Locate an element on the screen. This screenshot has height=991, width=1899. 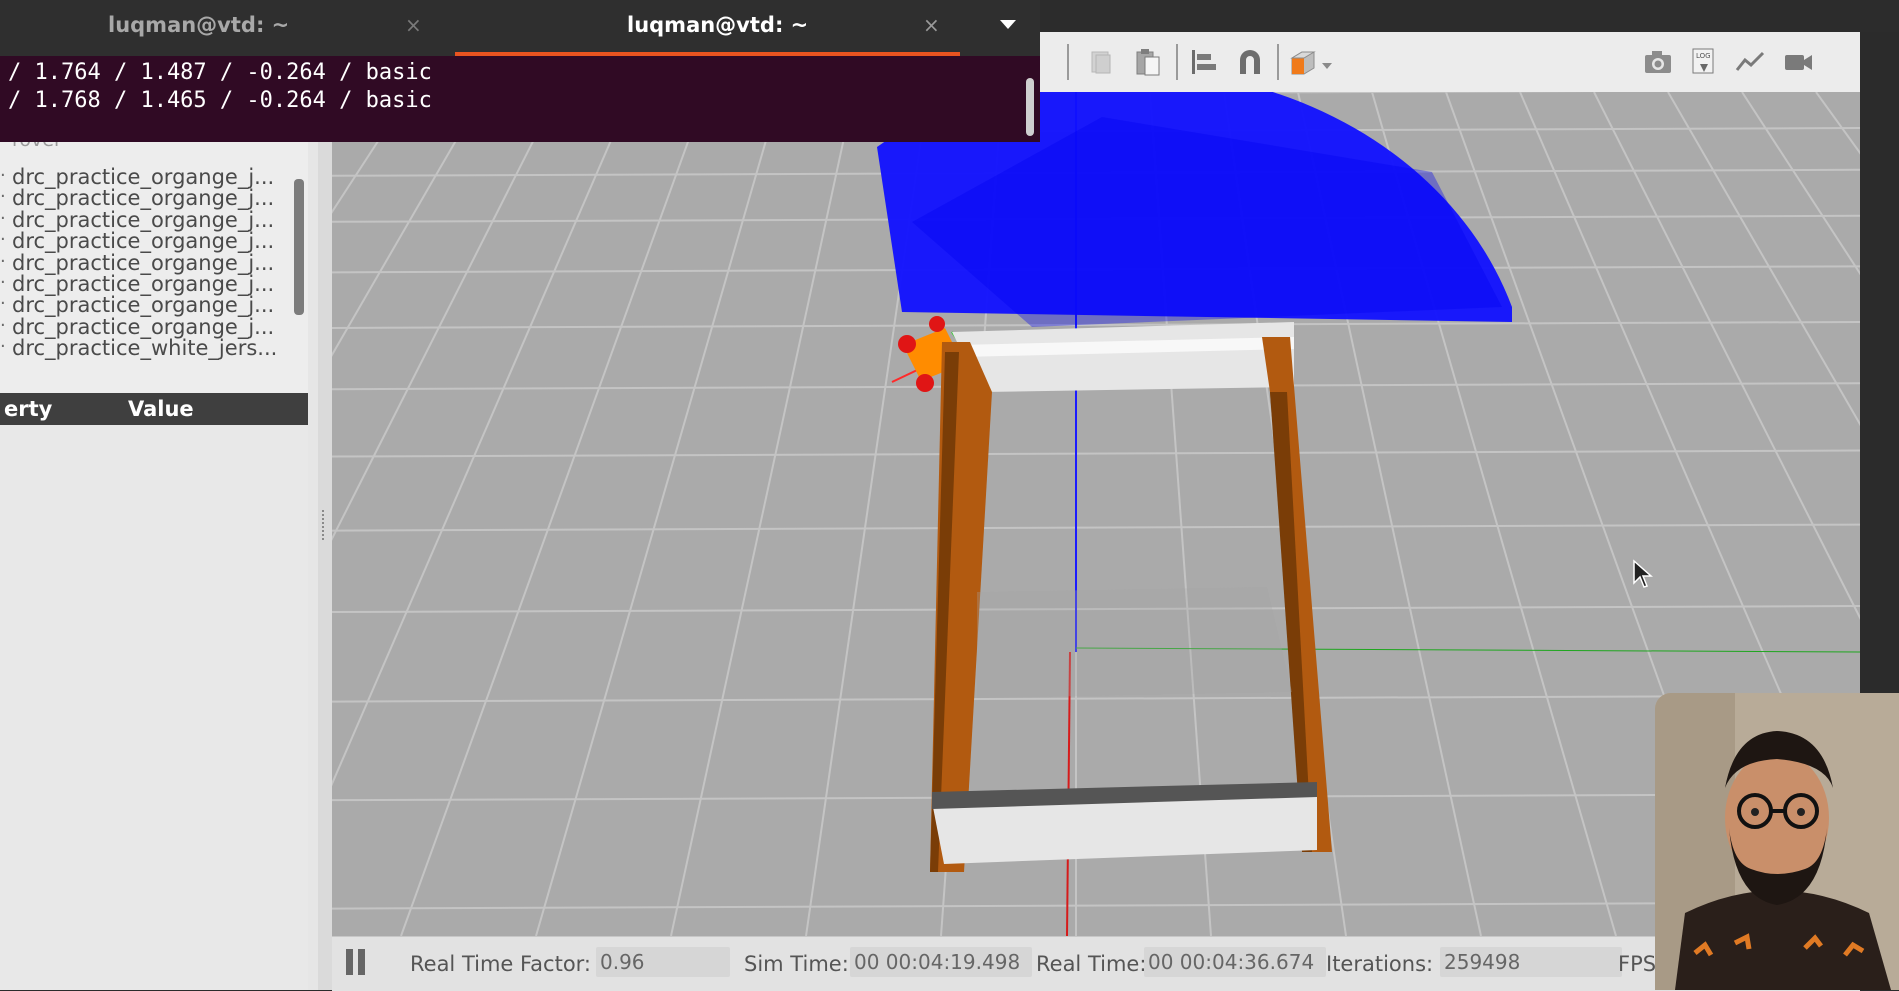
webcam-presenter-overlay is located at coordinates (1777, 841).